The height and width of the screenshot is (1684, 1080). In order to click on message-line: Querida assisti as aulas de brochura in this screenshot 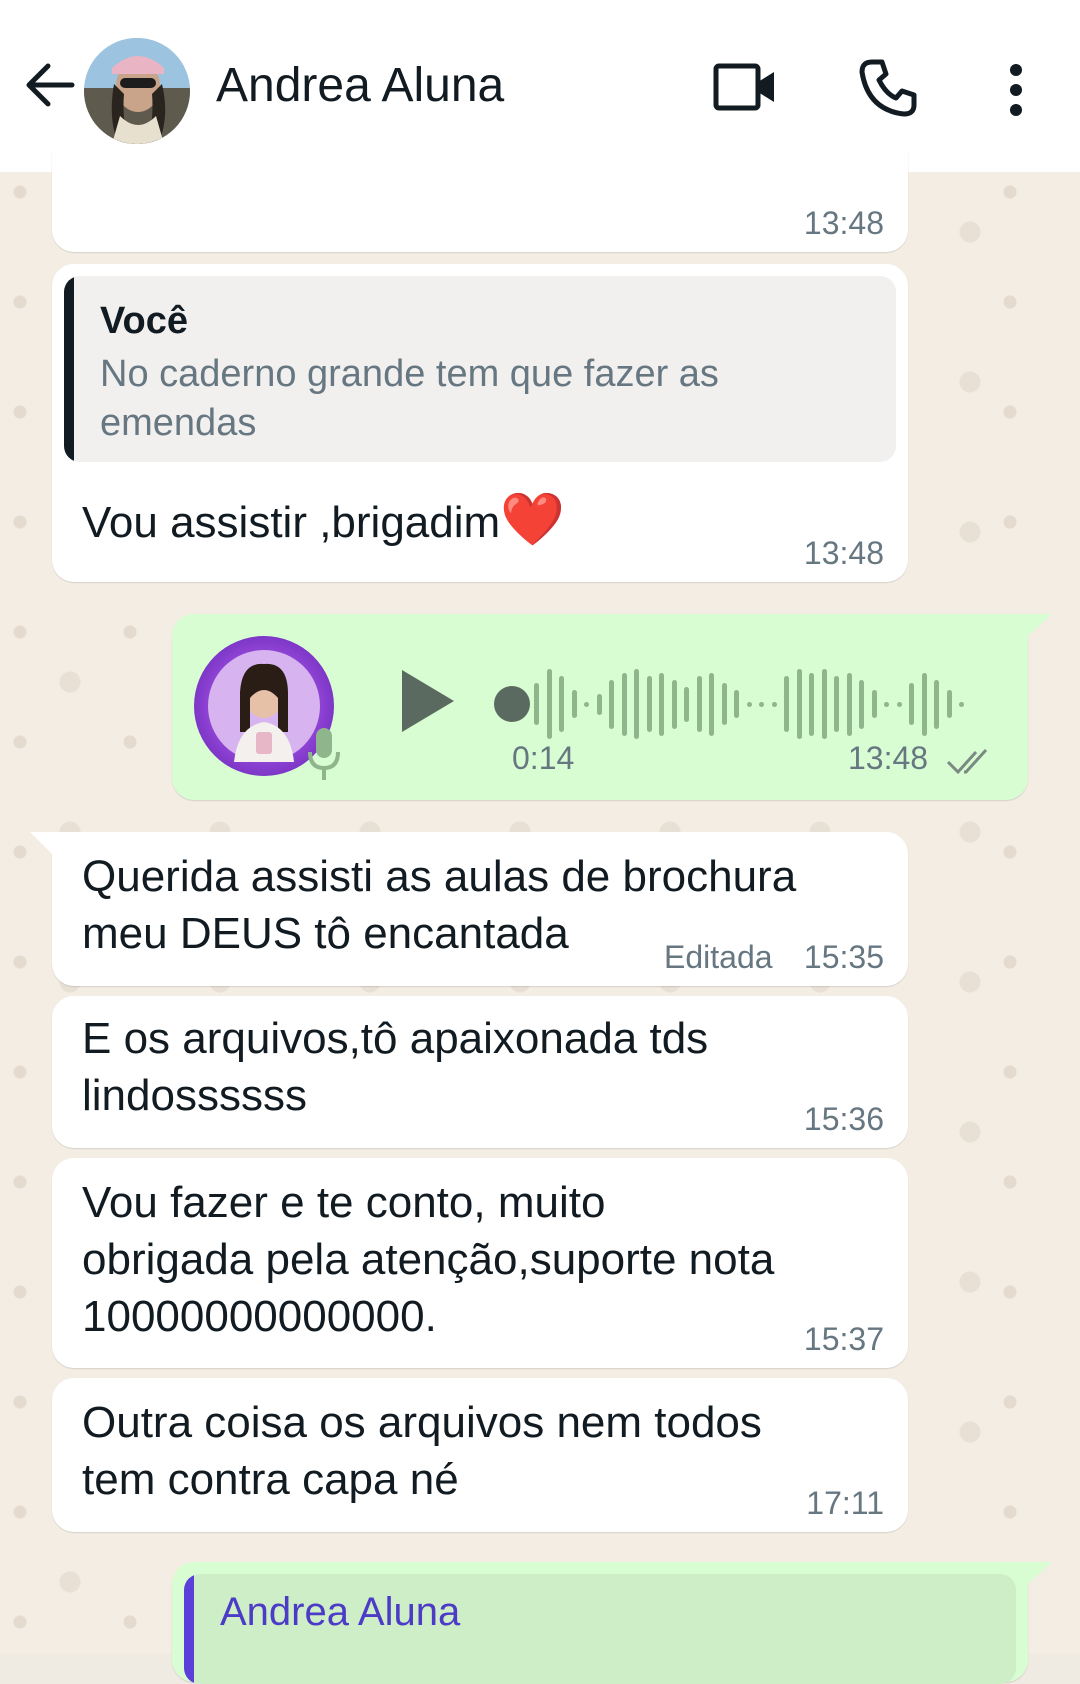, I will do `click(439, 876)`.